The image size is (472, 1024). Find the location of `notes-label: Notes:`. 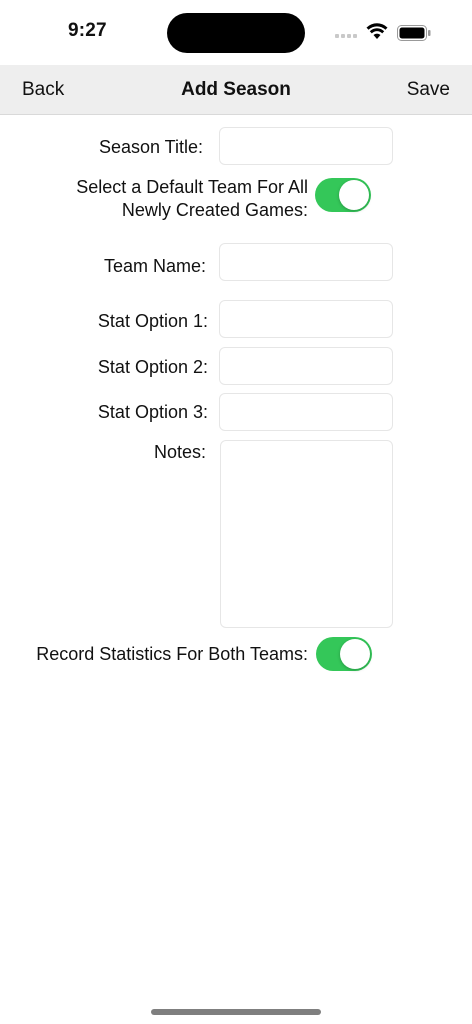

notes-label: Notes: is located at coordinates (179, 452).